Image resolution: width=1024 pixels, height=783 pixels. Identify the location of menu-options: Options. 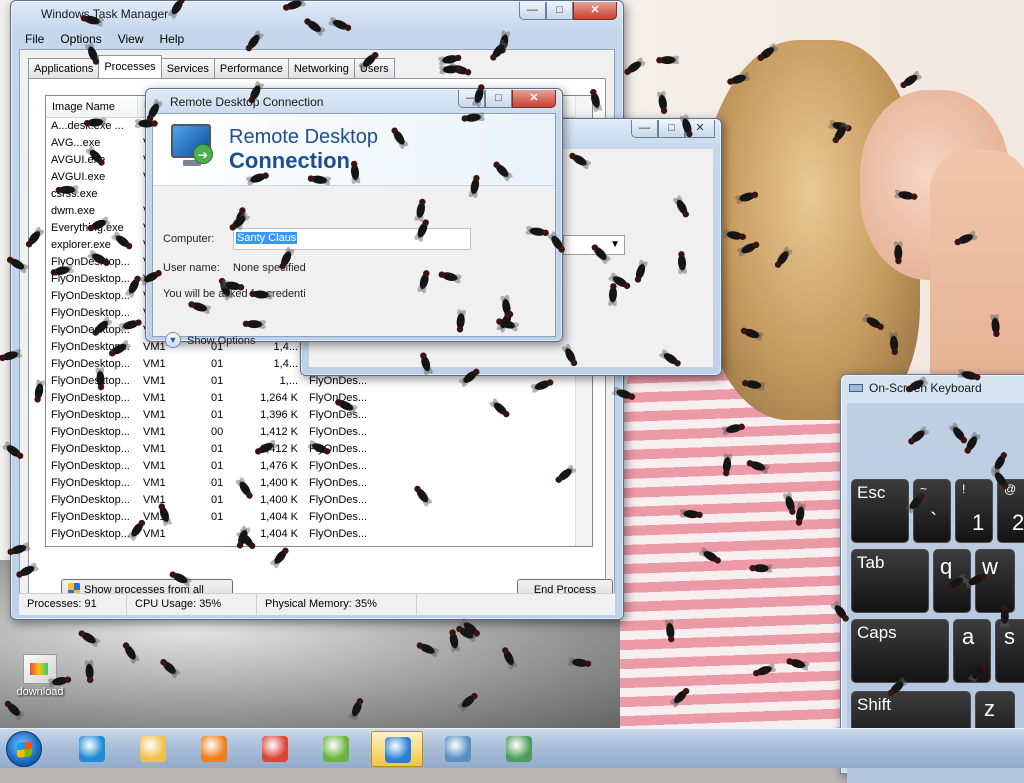
(80, 39).